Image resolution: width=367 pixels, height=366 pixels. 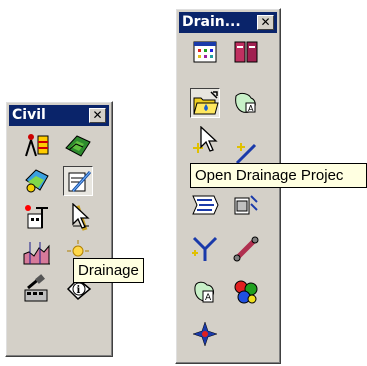 What do you see at coordinates (246, 249) in the screenshot?
I see `pipe-icon` at bounding box center [246, 249].